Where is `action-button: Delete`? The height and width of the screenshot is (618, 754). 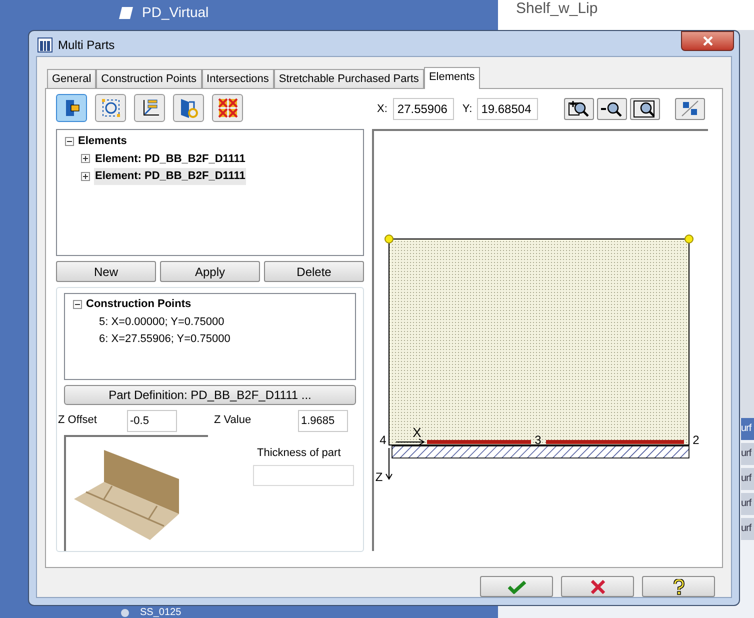
action-button: Delete is located at coordinates (314, 271).